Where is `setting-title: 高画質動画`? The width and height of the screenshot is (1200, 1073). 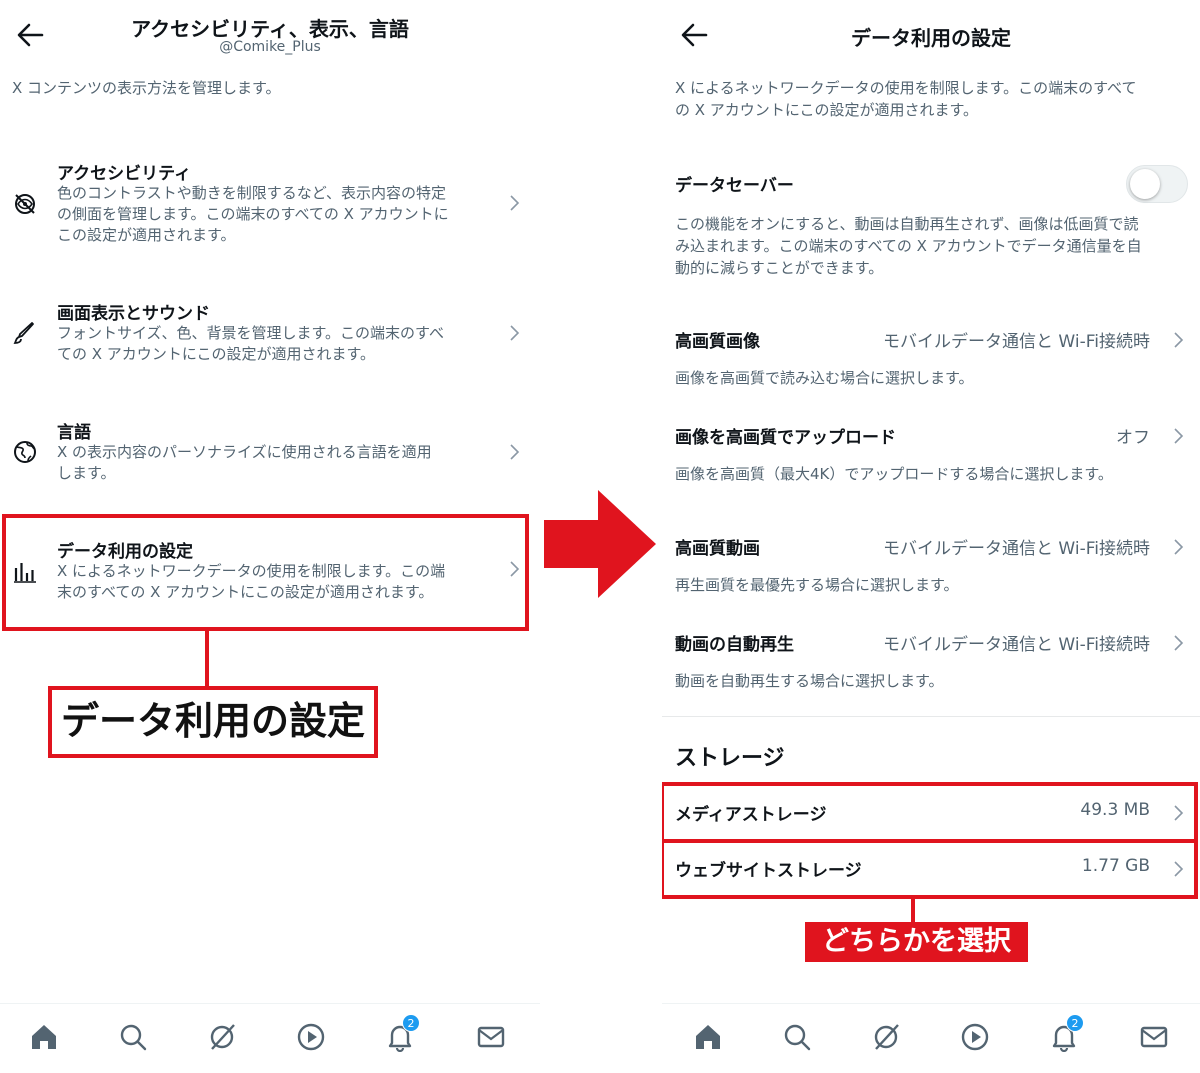
setting-title: 高画質動画 is located at coordinates (717, 549).